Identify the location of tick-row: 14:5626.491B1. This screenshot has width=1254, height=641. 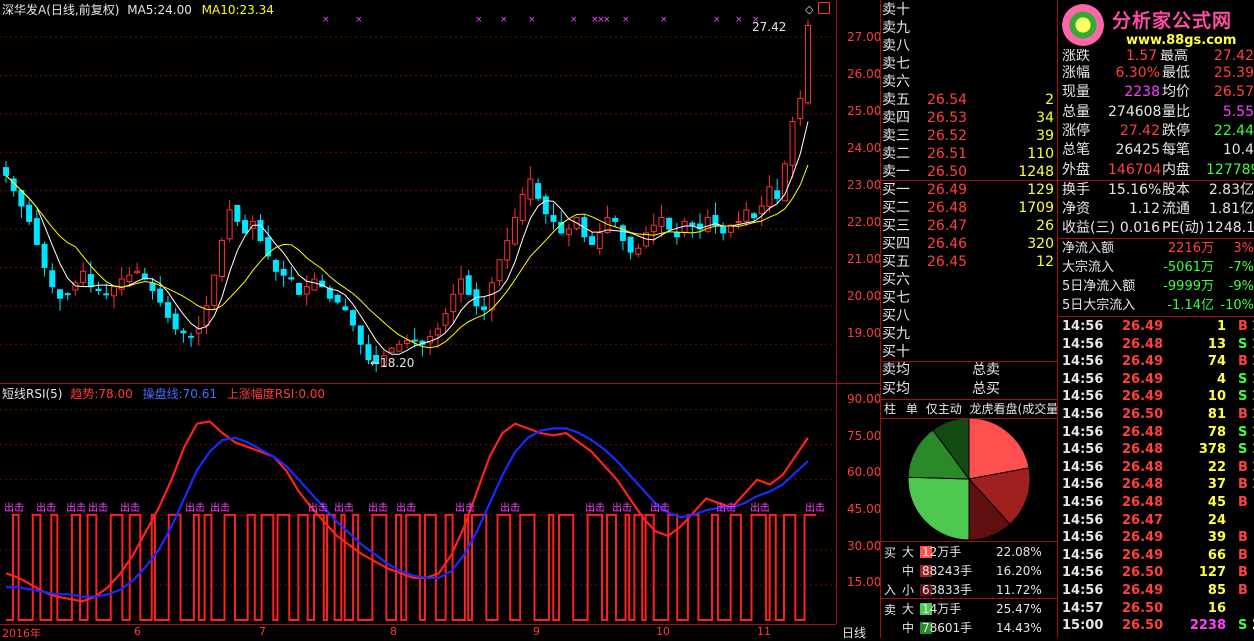
(1157, 327).